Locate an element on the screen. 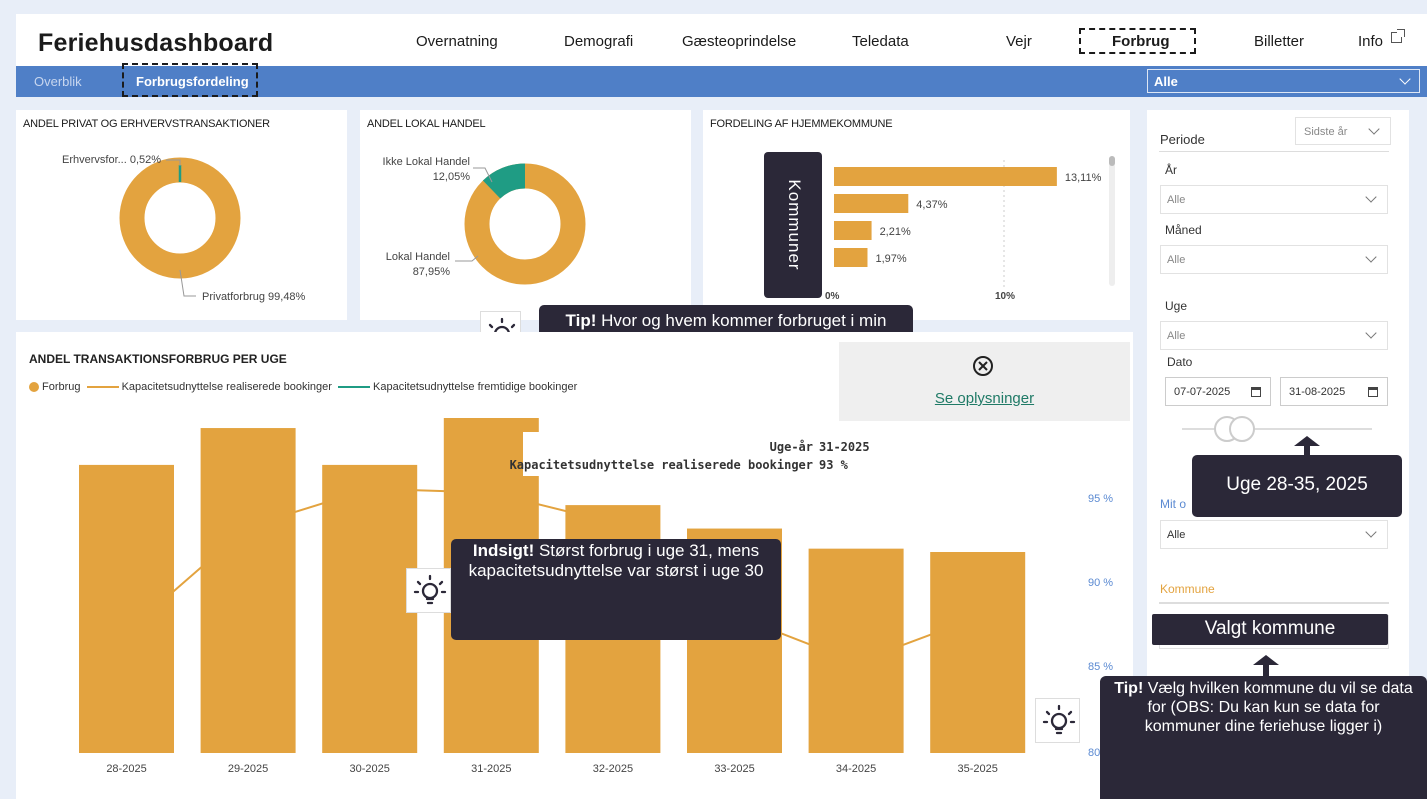  donut-chart-privat-erhverv is located at coordinates (180, 227).